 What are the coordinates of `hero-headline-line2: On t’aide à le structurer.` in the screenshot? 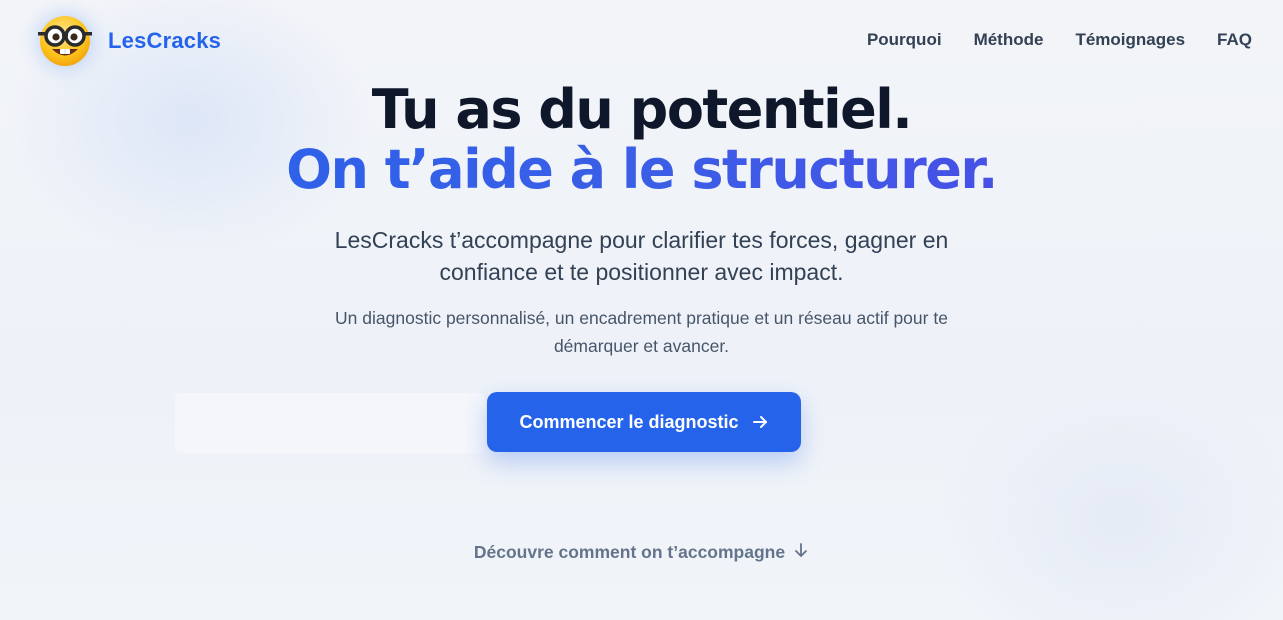 It's located at (641, 170).